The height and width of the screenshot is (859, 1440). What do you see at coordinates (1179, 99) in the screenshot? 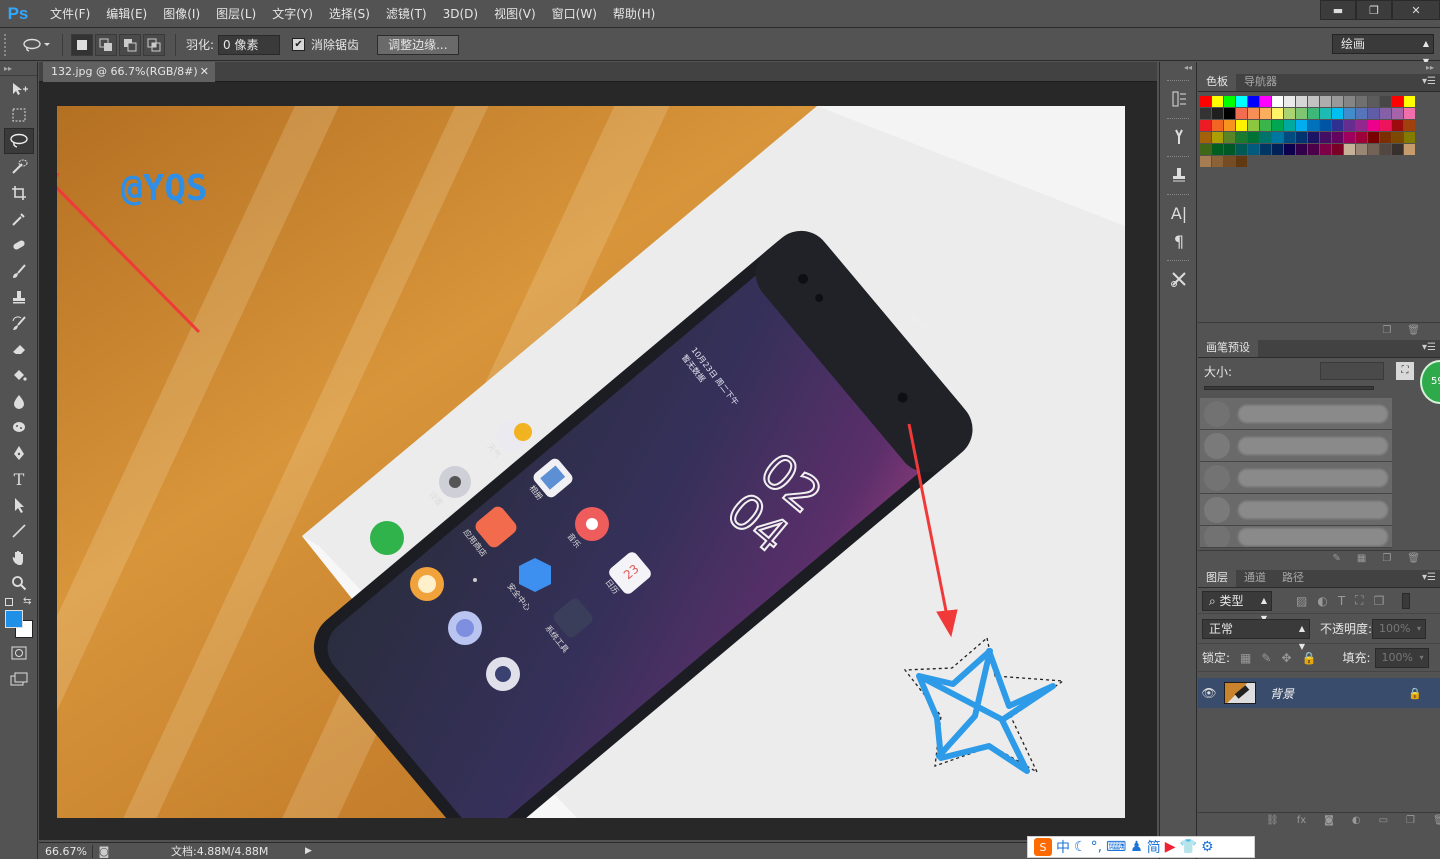
I see `history-panel-button` at bounding box center [1179, 99].